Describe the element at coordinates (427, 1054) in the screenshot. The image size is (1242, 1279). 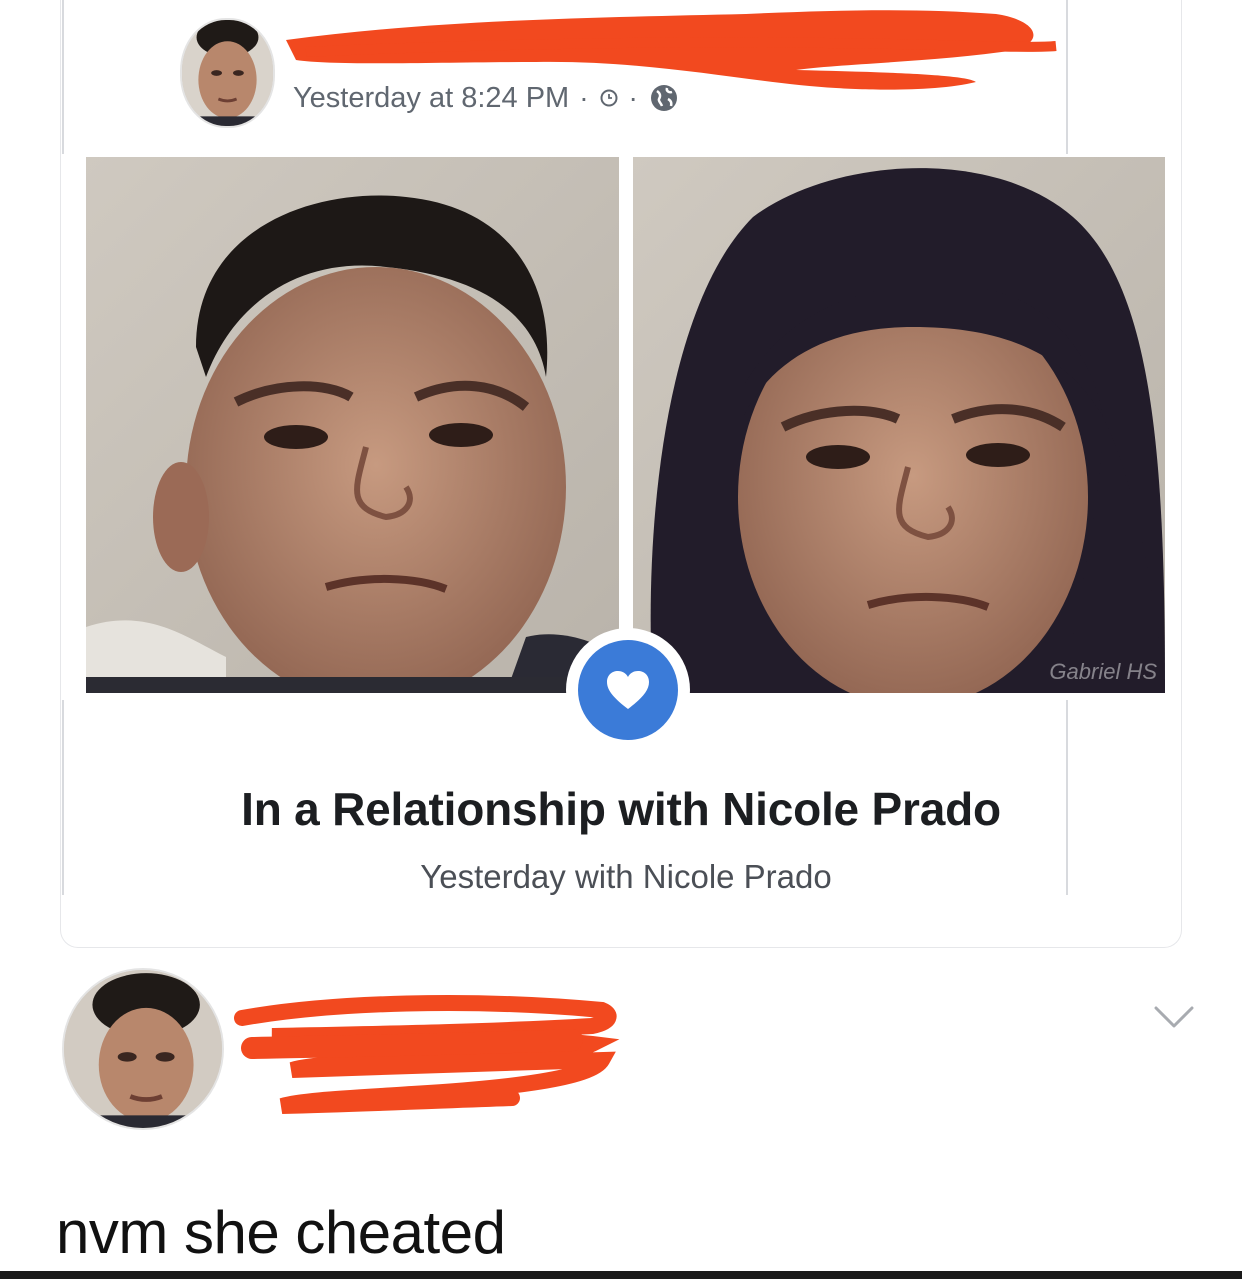
I see `redacted-commenter-name` at that location.